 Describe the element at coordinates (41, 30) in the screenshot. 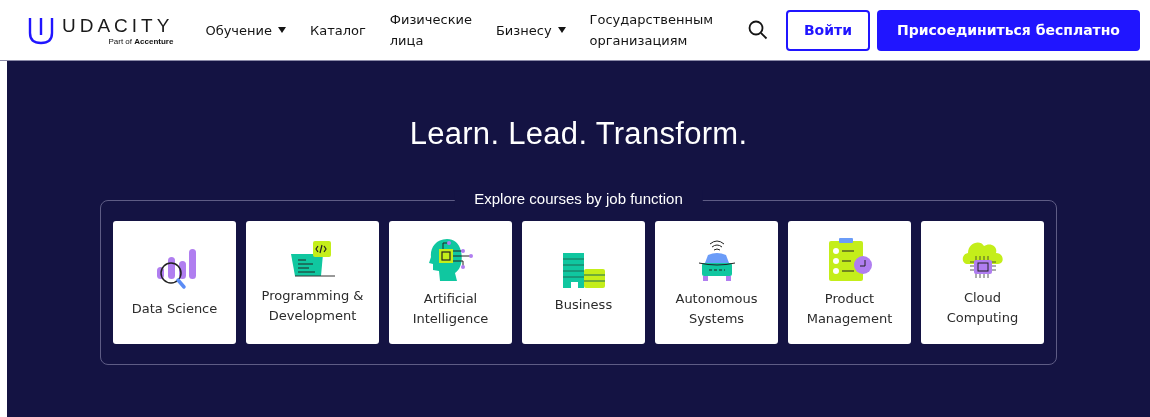

I see `logo-icon` at that location.